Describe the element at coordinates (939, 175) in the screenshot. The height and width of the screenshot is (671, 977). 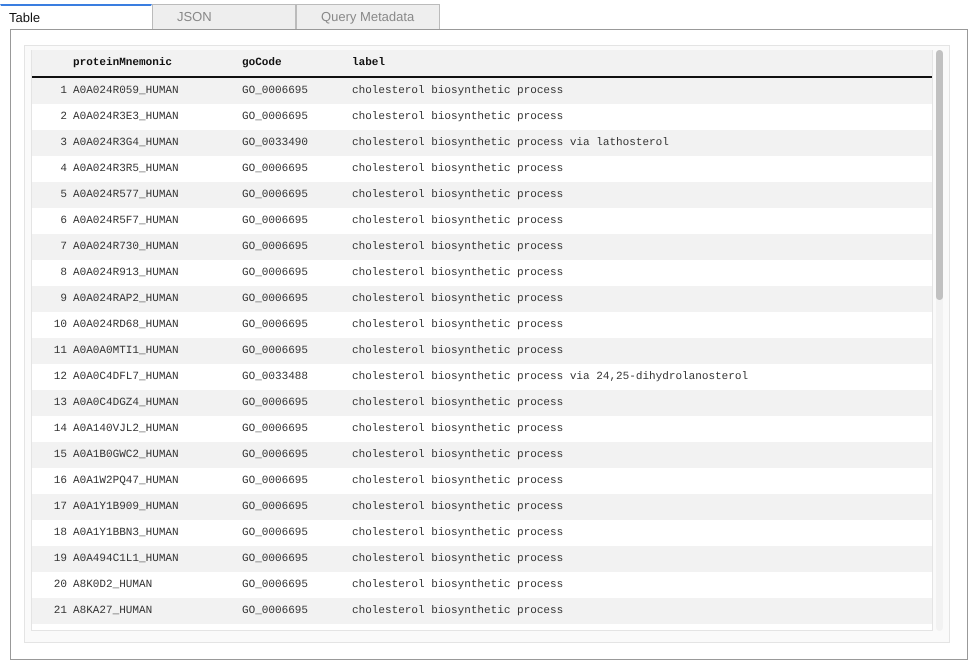
I see `scrollbar-thumb` at that location.